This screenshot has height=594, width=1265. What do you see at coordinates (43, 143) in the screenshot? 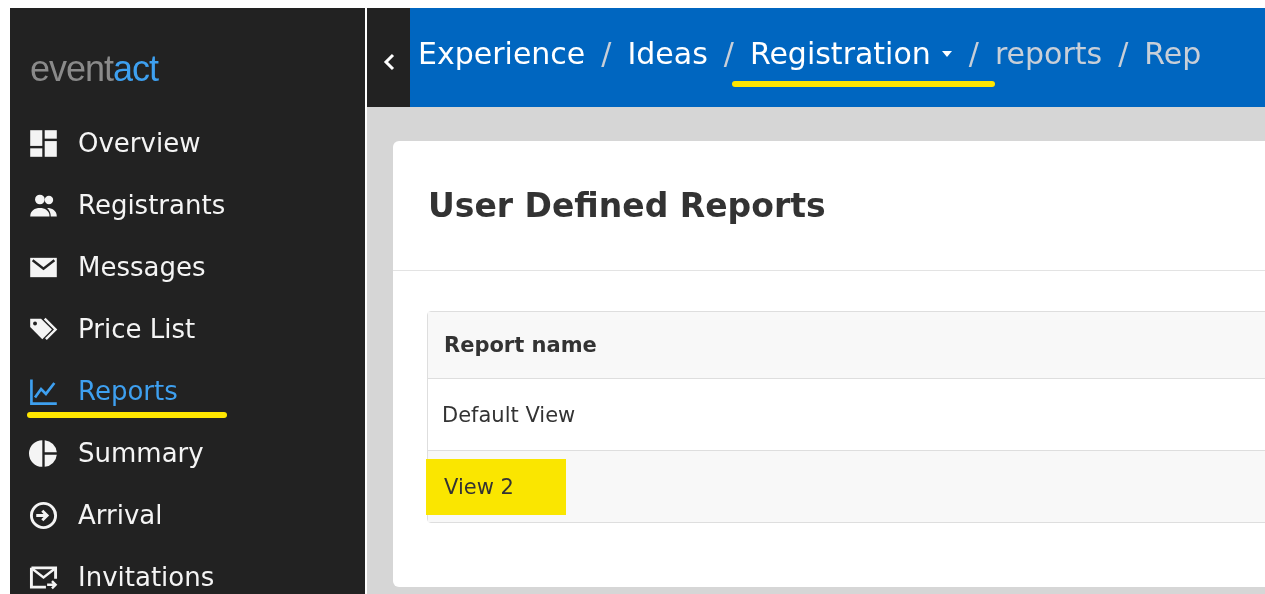
I see `dashboard-icon` at bounding box center [43, 143].